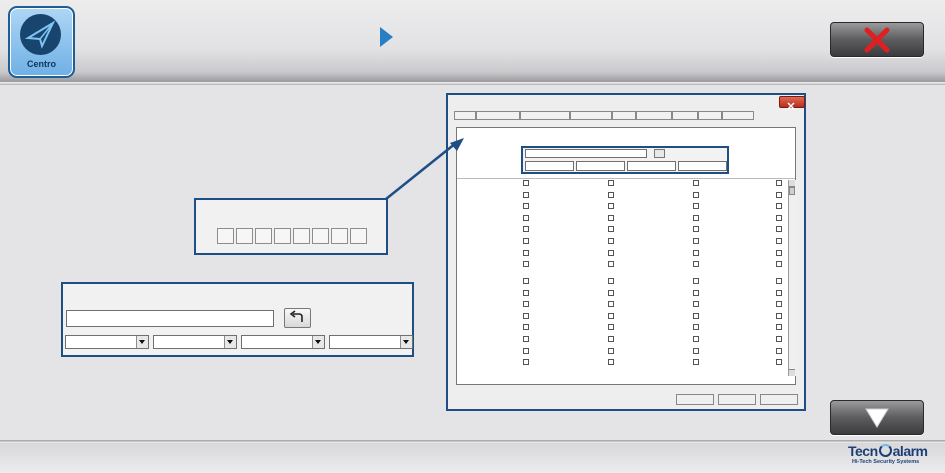  Describe the element at coordinates (894, 457) in the screenshot. I see `tecnoalarm-logo: Tecn alarm Hi-Tech Security Systems` at that location.